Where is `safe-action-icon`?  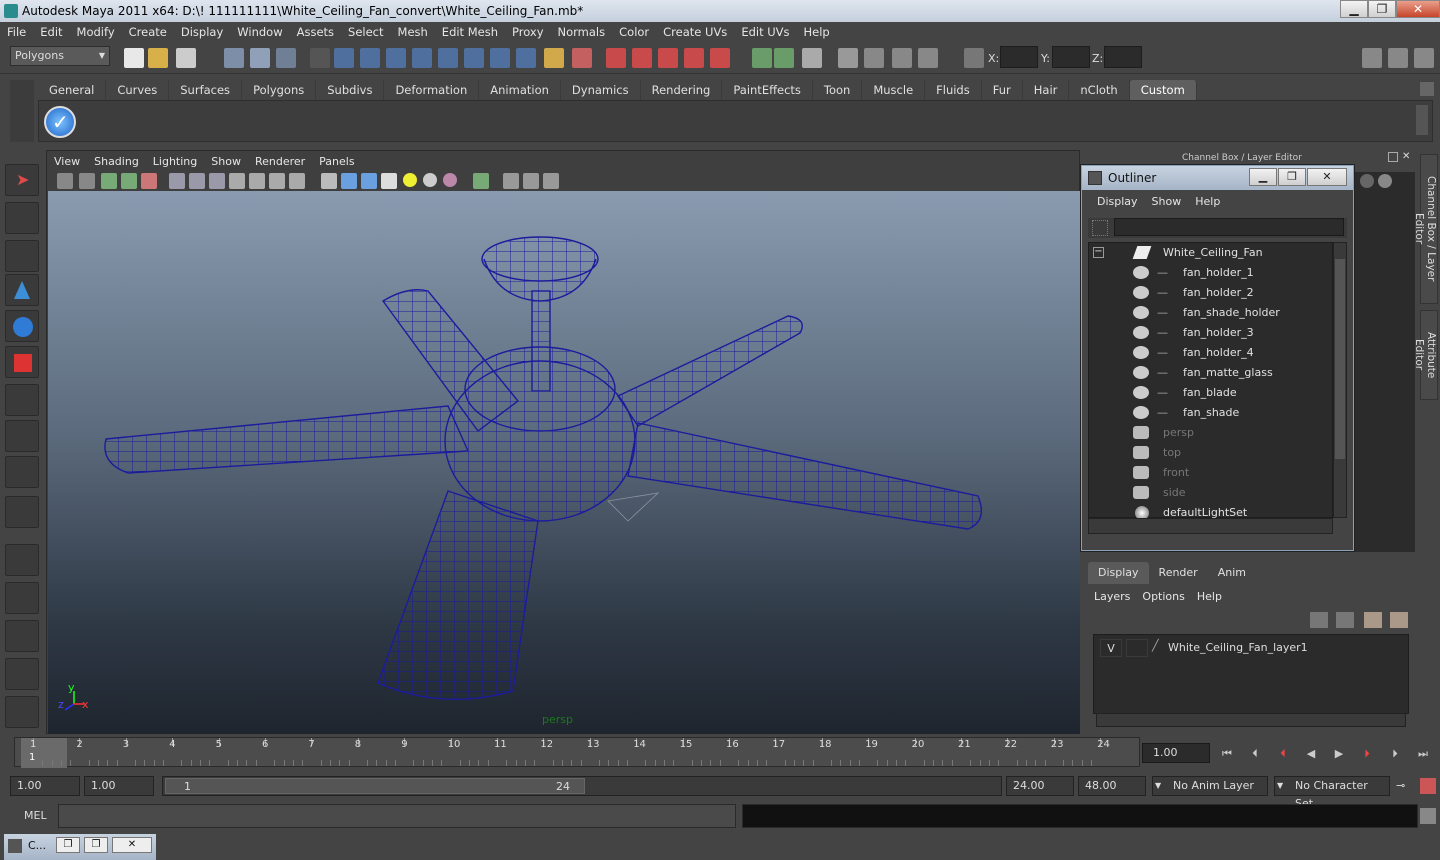 safe-action-icon is located at coordinates (277, 181).